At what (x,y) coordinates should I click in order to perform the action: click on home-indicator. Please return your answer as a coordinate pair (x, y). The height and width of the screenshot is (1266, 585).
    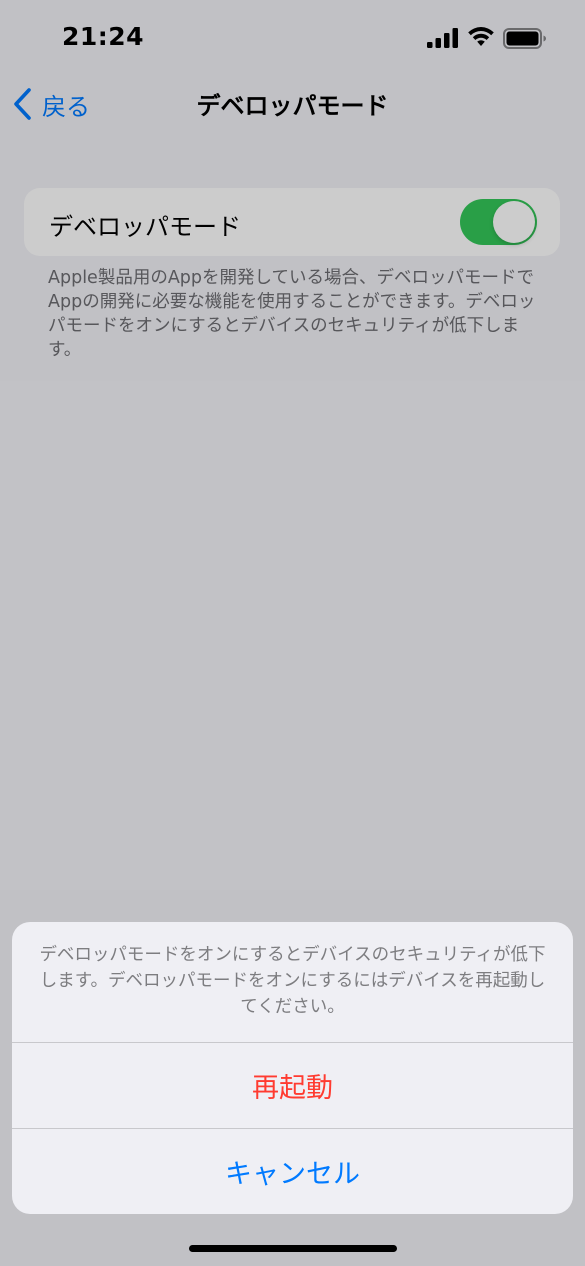
    Looking at the image, I should click on (293, 1248).